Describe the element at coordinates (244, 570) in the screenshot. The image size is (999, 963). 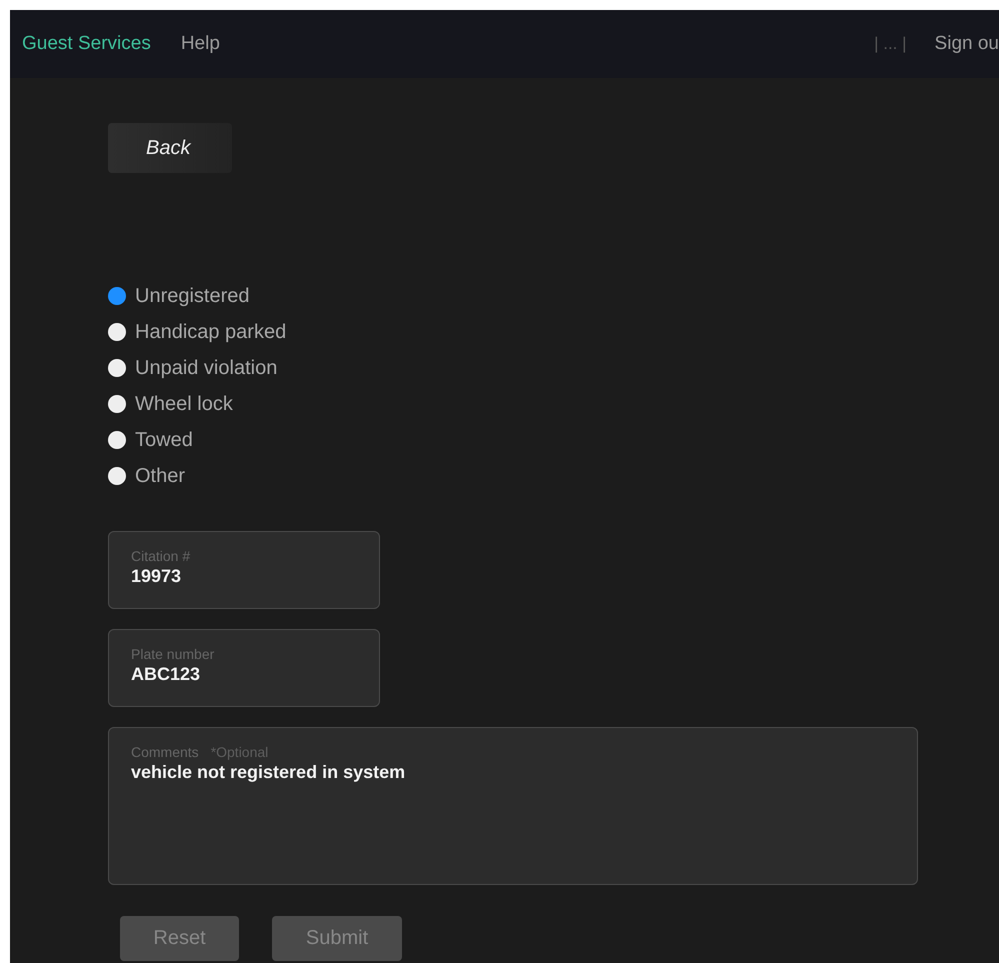
I see `input-field: Citation # 19973` at that location.